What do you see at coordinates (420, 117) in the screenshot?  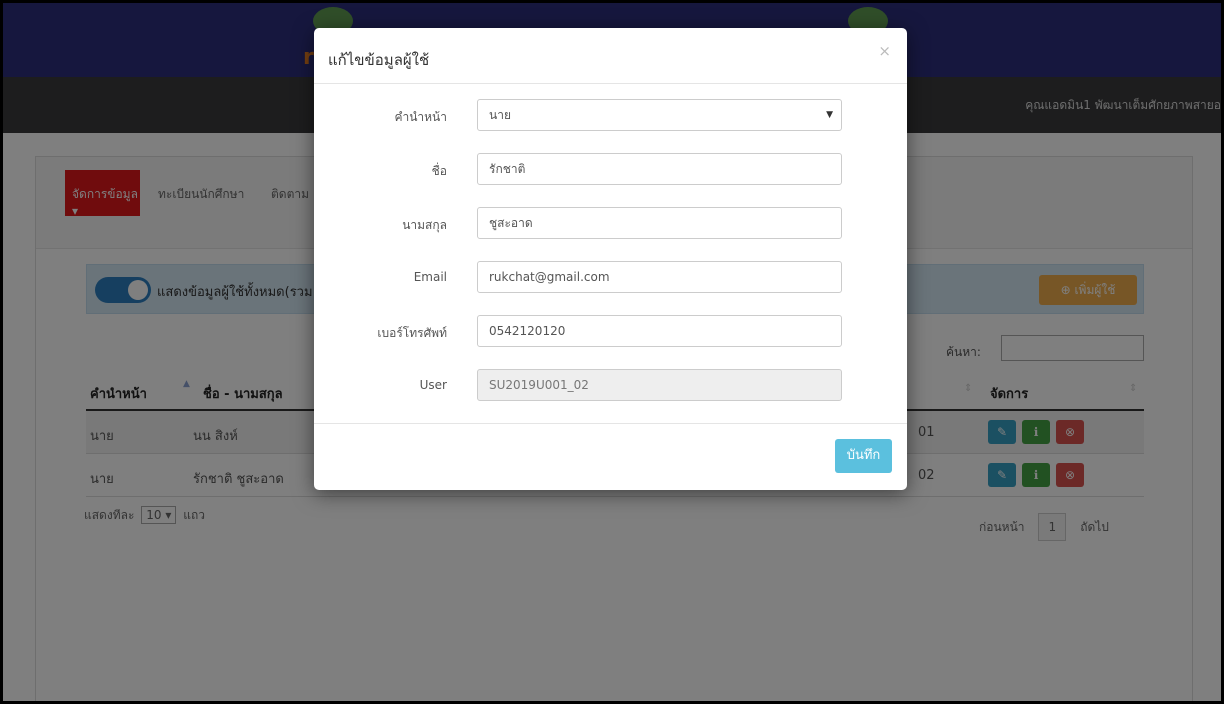 I see `prefix-label: คำนำหน้า` at bounding box center [420, 117].